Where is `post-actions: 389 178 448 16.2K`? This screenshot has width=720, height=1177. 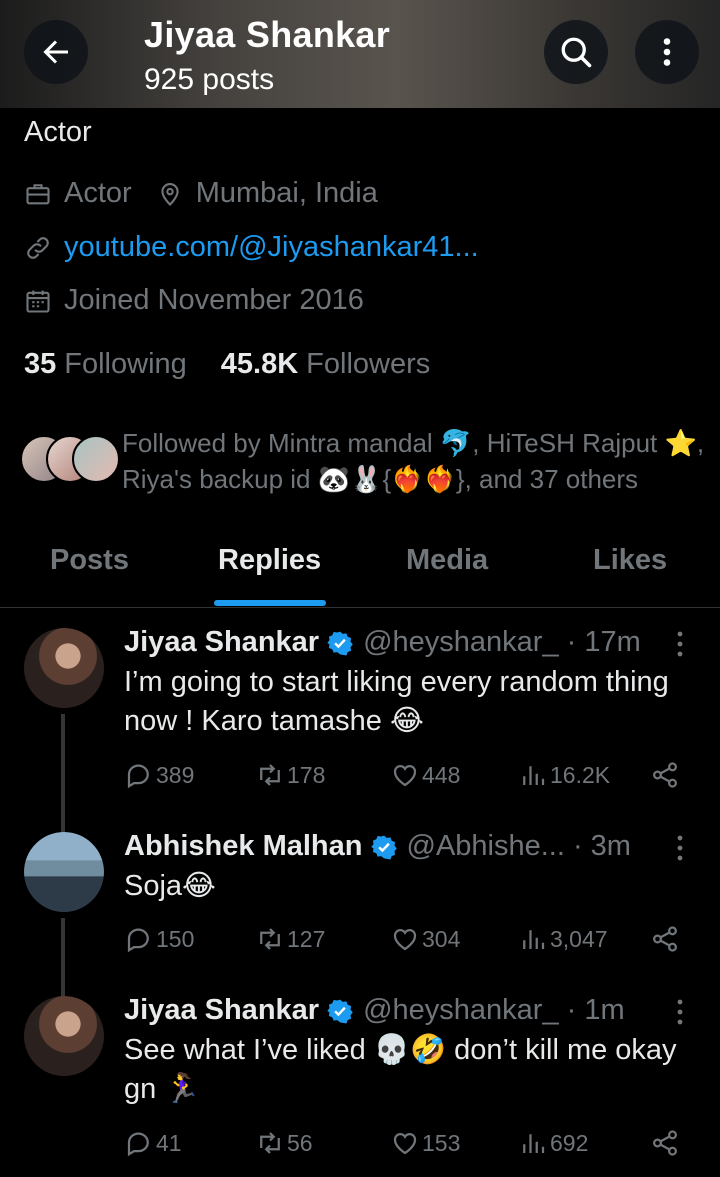
post-actions: 389 178 448 16.2K is located at coordinates (404, 777).